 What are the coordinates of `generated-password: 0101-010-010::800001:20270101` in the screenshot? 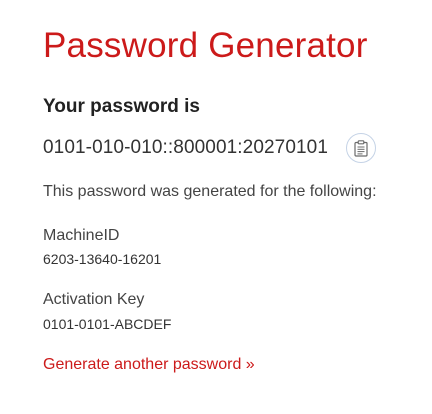 It's located at (185, 147).